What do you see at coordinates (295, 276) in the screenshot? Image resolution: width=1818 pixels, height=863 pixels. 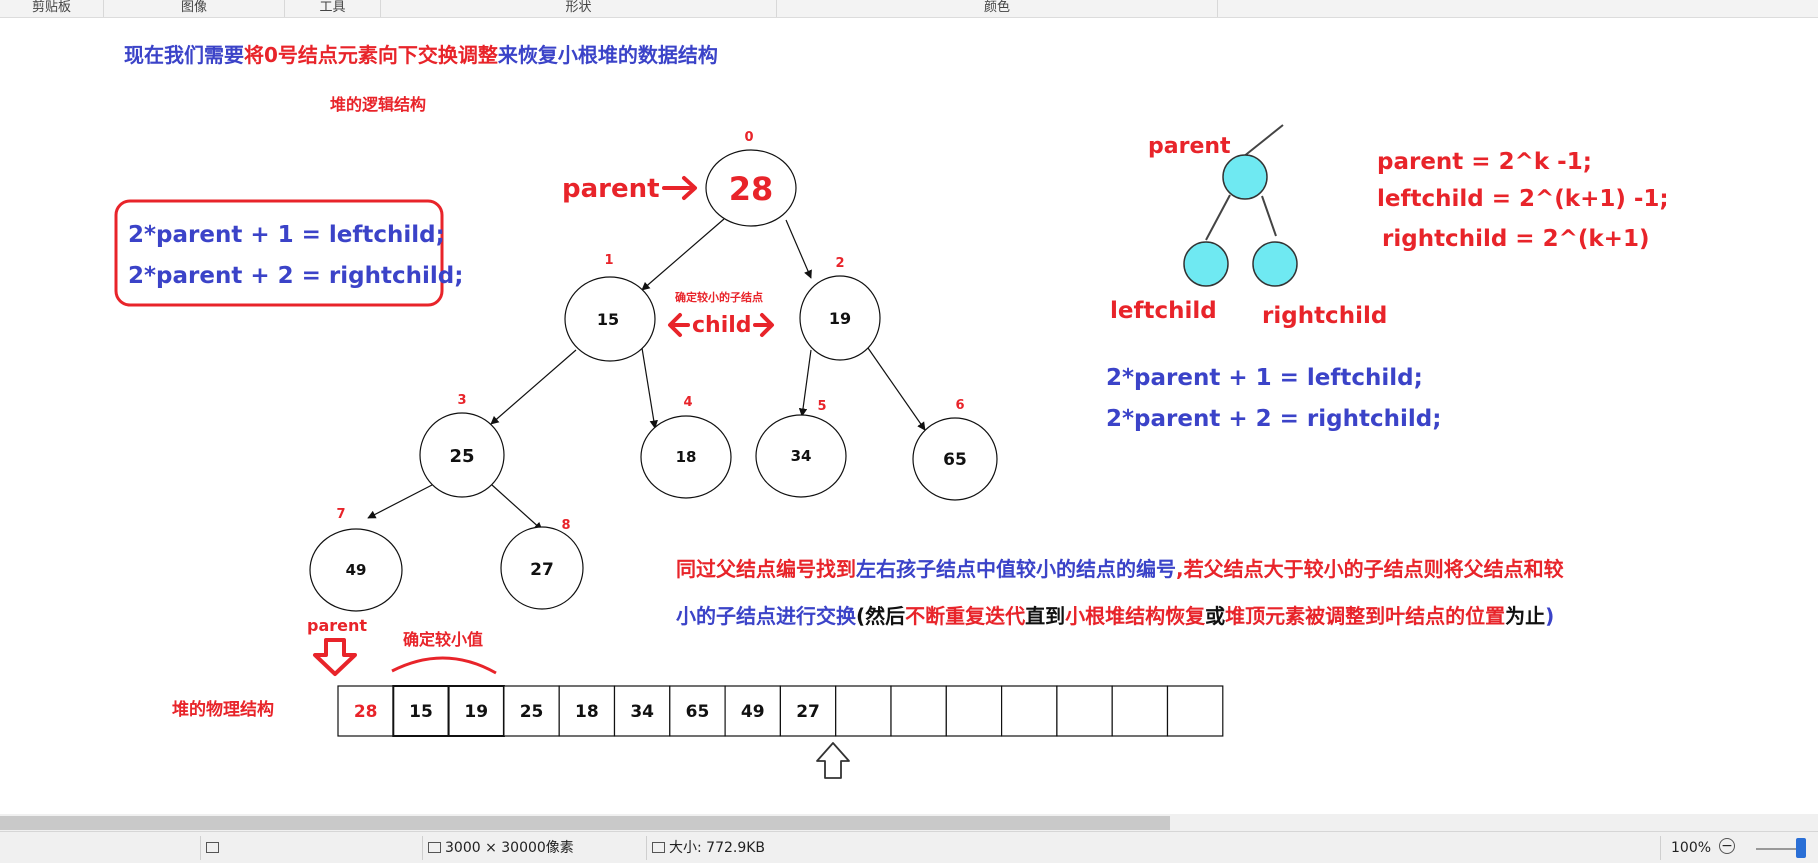 I see `formula-right-line: 2*parent + 2 = rightchild;` at bounding box center [295, 276].